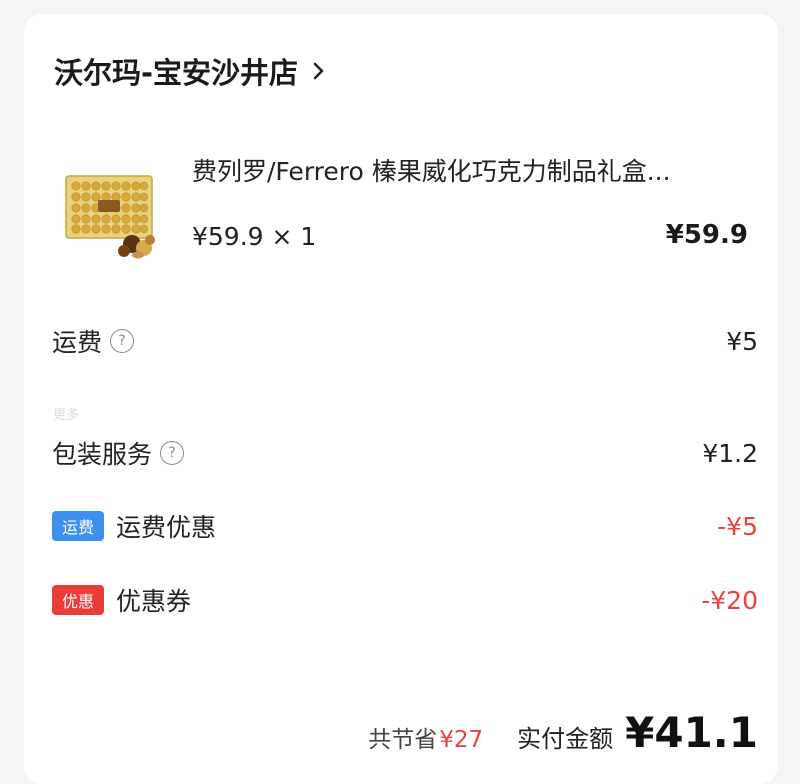  Describe the element at coordinates (405, 453) in the screenshot. I see `packaging-fee-row: 包装服务 ? ¥1.2` at that location.